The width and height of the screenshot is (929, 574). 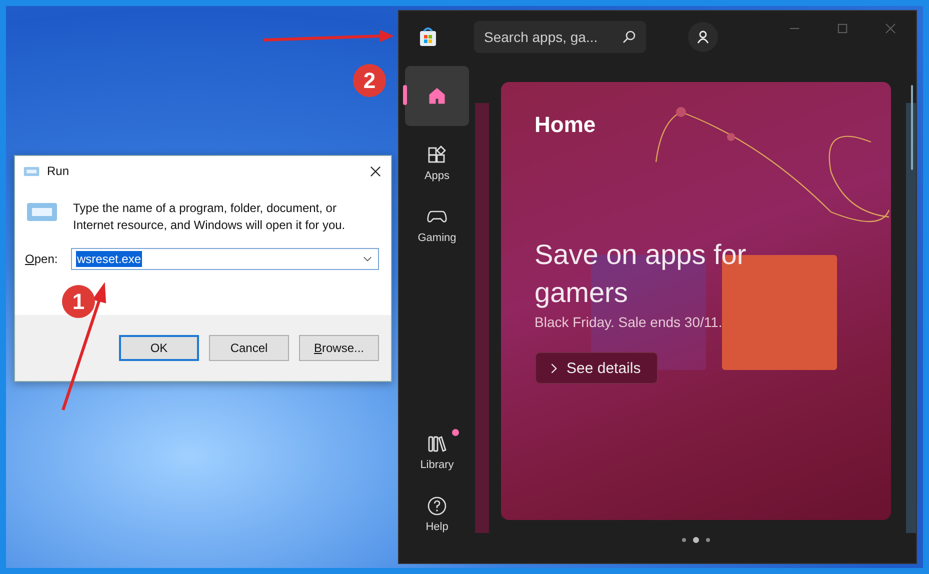 I want to click on library-books-icon, so click(x=437, y=444).